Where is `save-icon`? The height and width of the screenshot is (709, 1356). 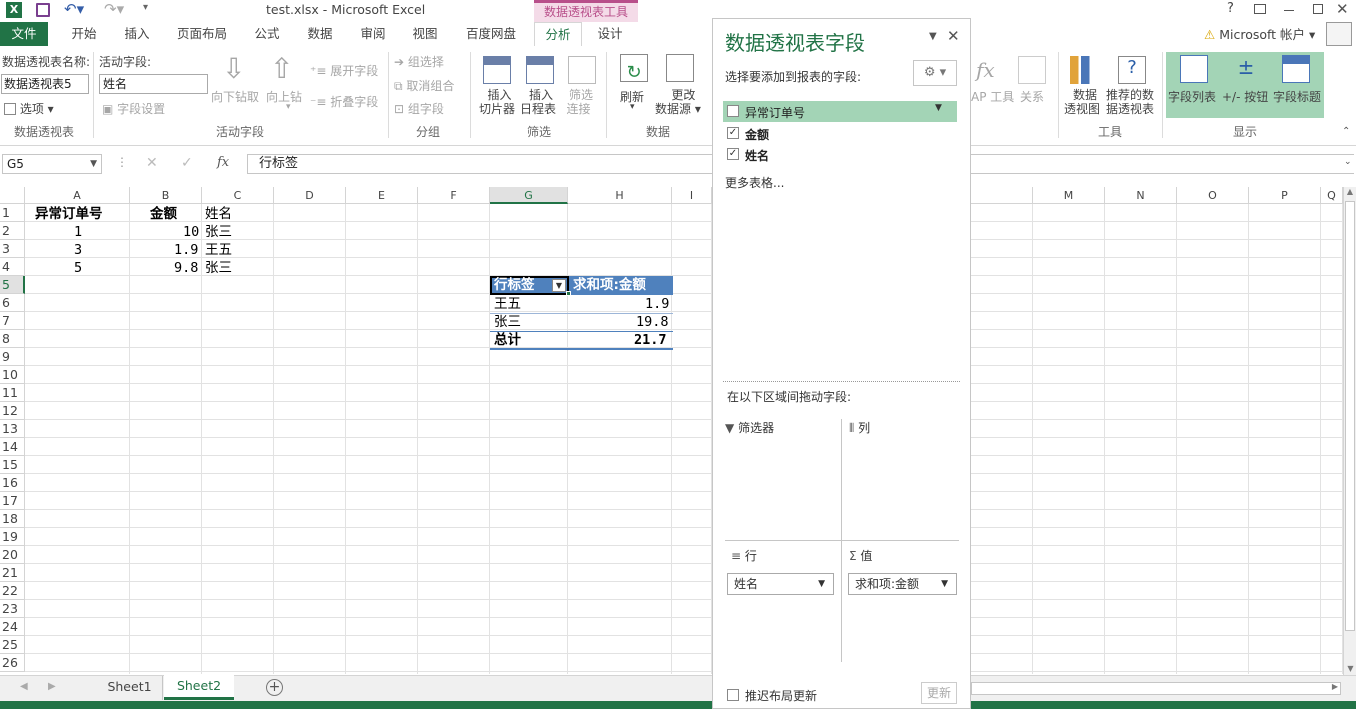
save-icon is located at coordinates (43, 10).